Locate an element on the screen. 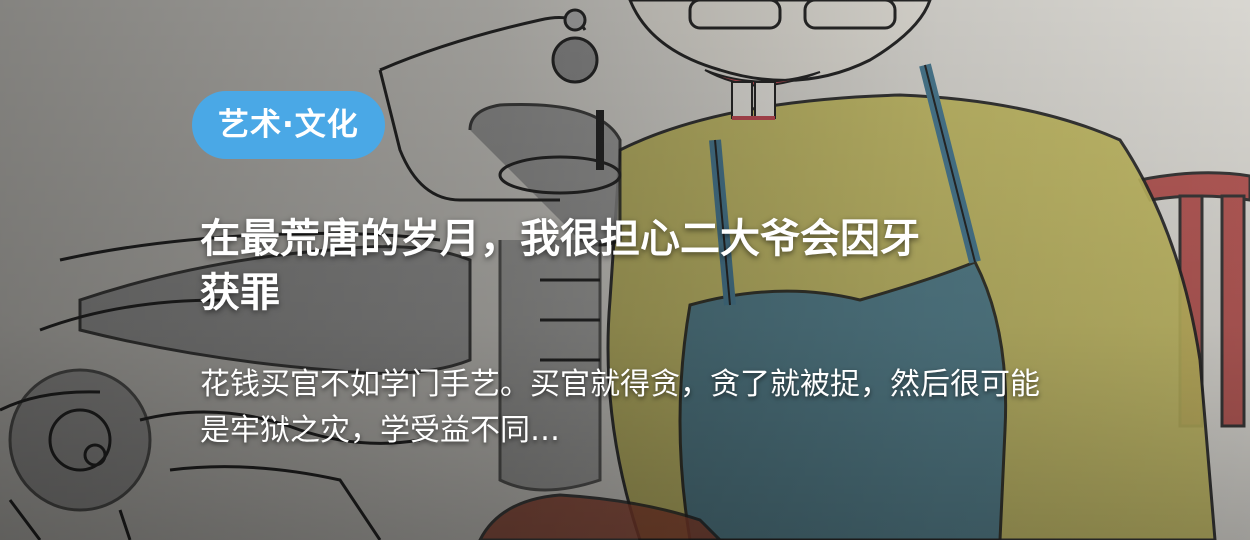 The image size is (1250, 540). category-tag: 艺术·文化 is located at coordinates (288, 125).